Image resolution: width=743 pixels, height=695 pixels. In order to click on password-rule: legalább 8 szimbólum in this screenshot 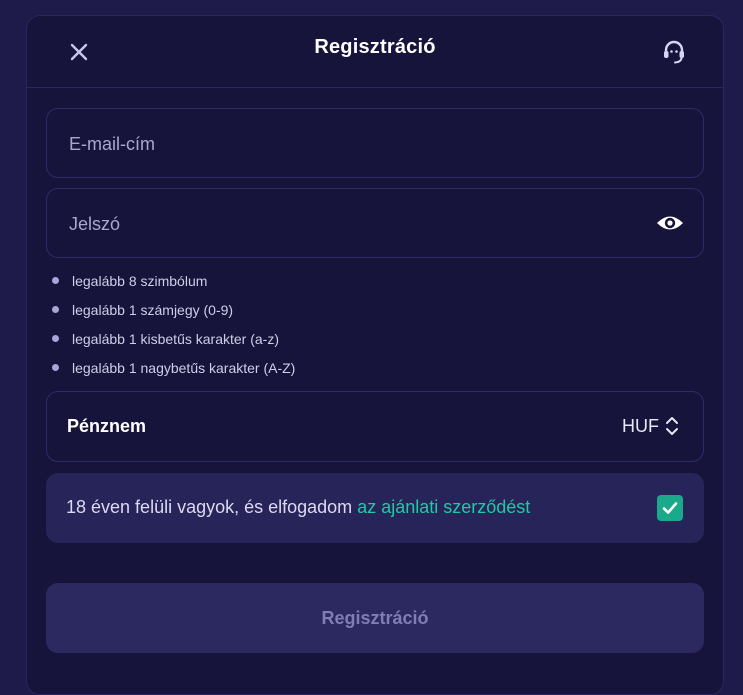, I will do `click(173, 286)`.